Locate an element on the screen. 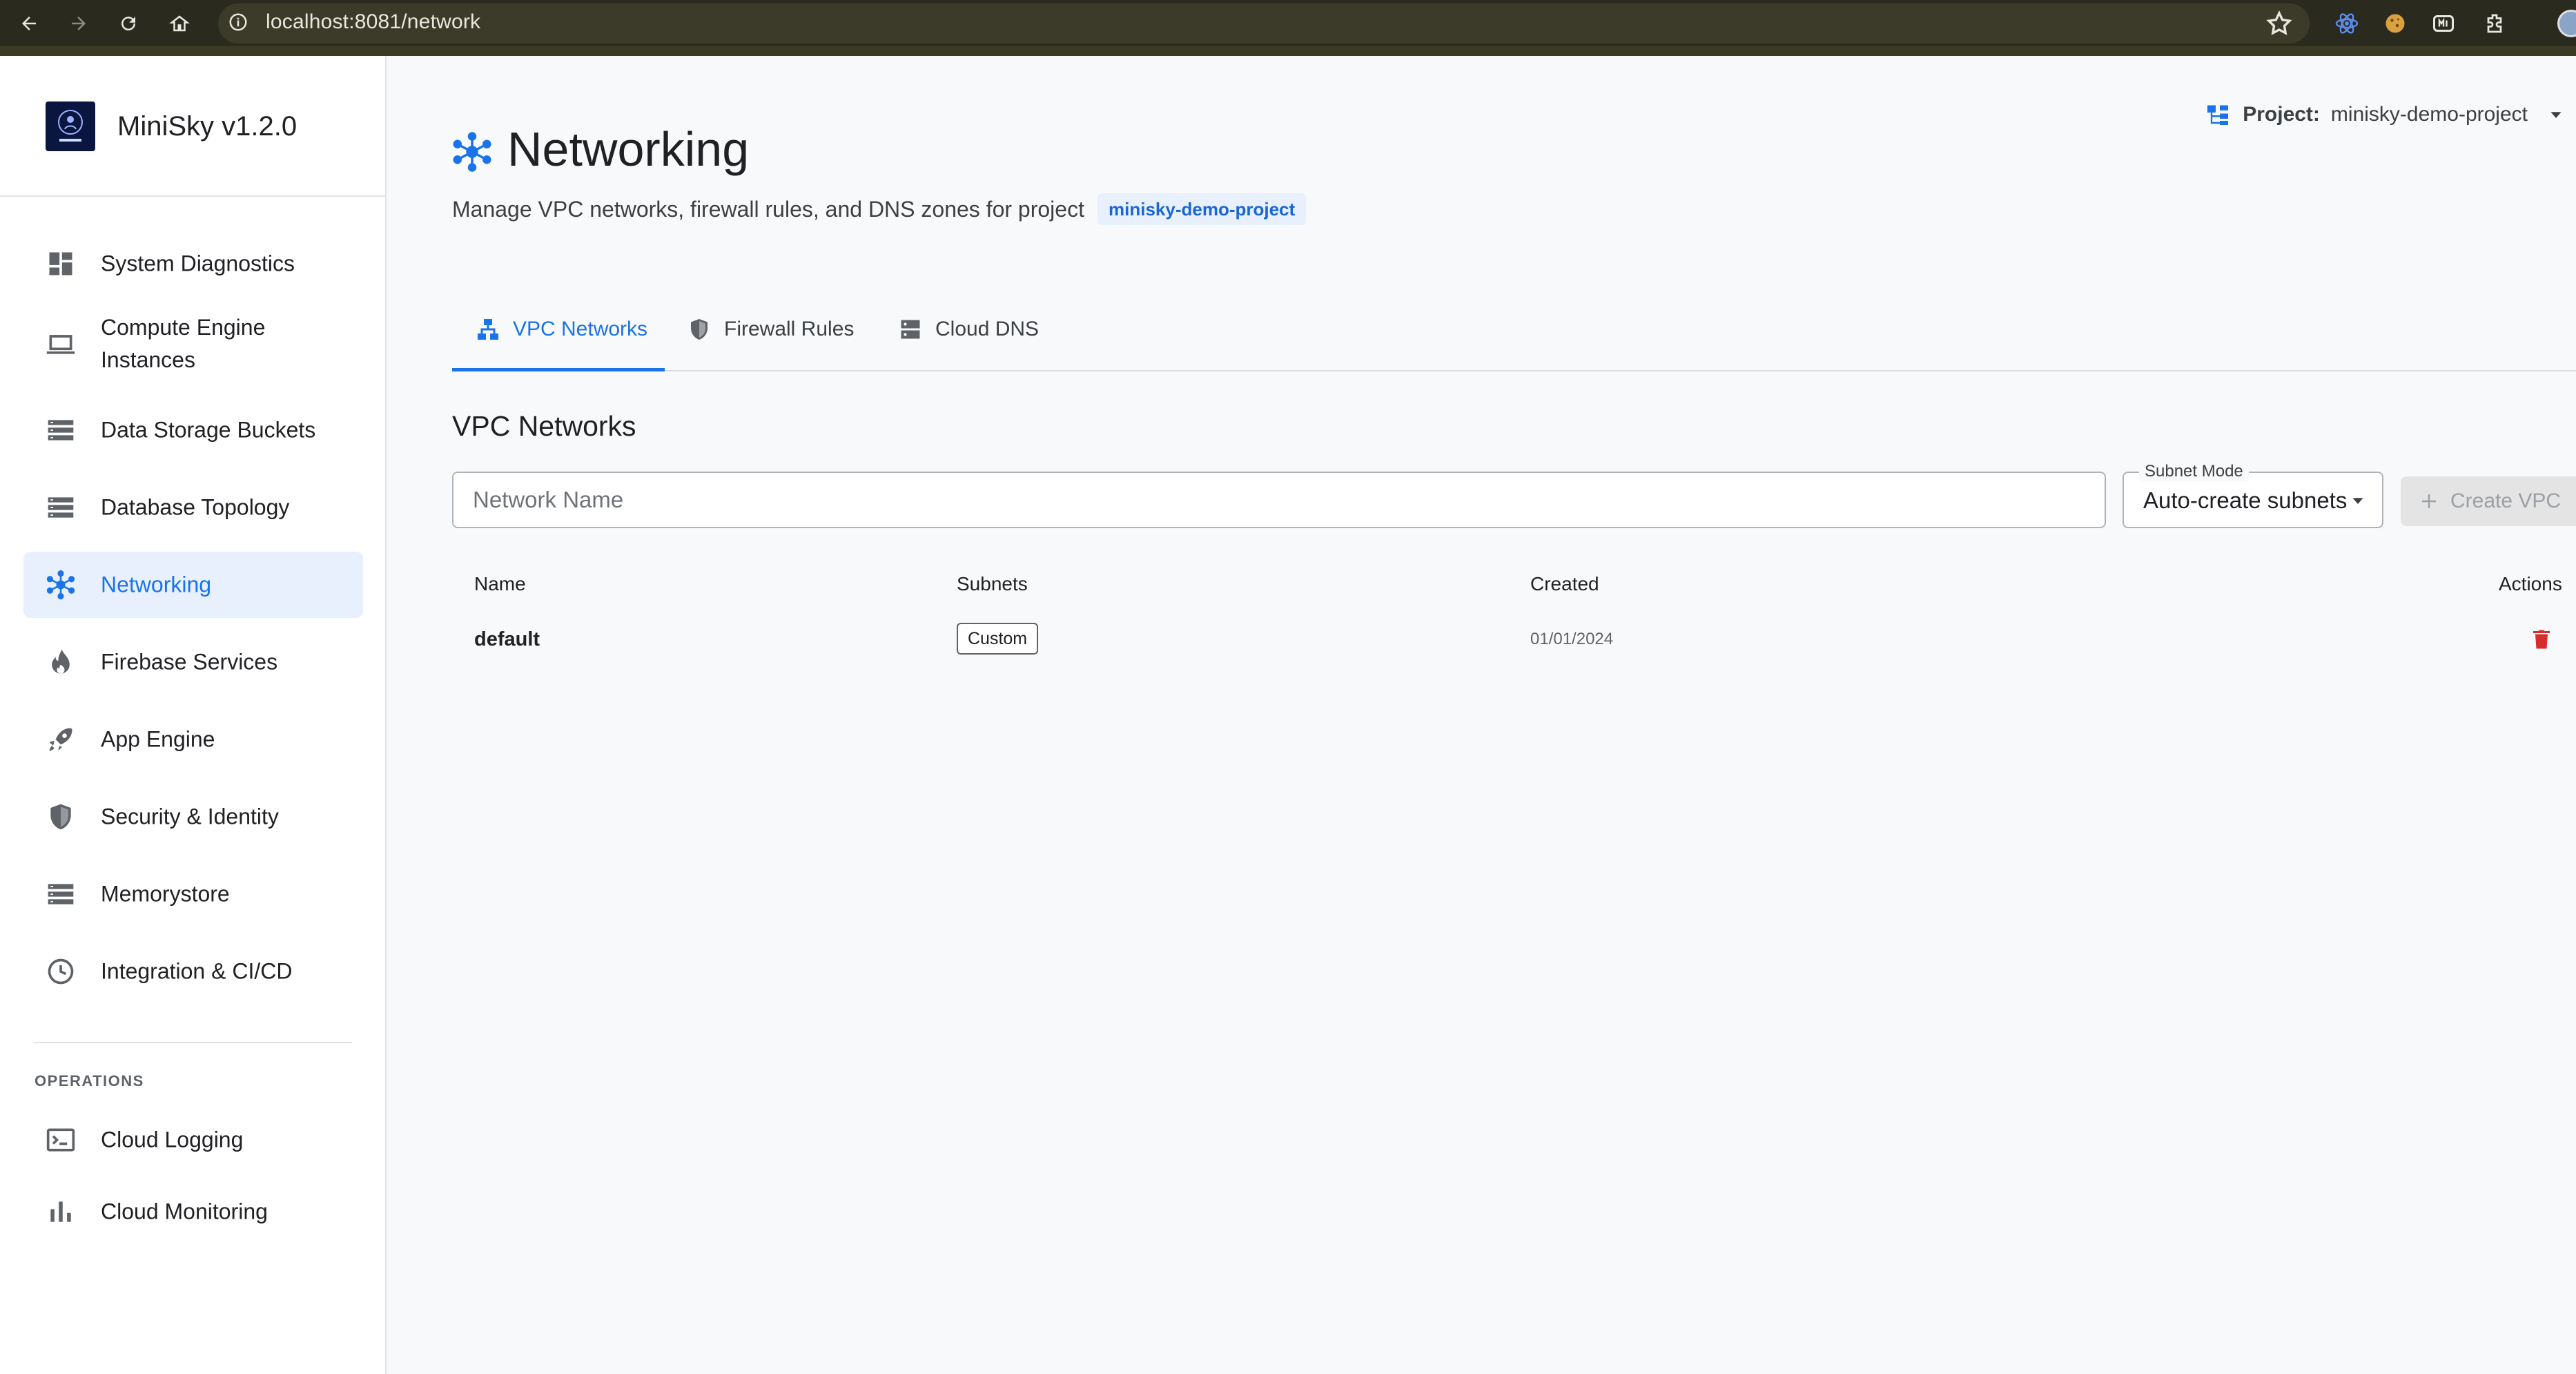 This screenshot has width=2576, height=1374. project-chip: minisky-demo-project is located at coordinates (1202, 209).